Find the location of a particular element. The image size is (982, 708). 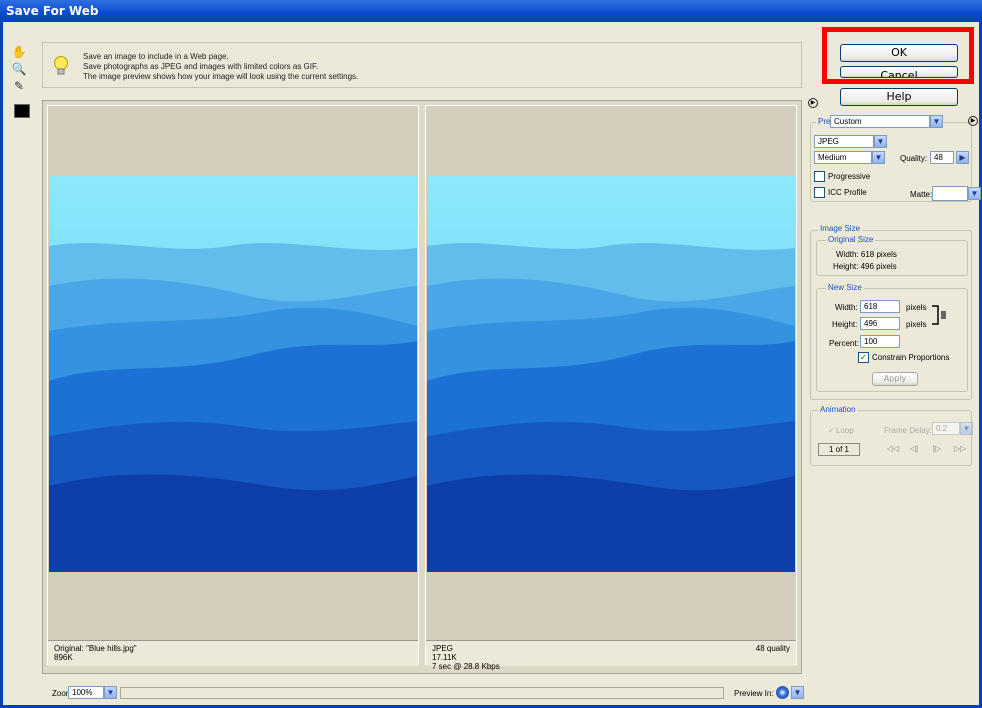

height-unit: pixels is located at coordinates (916, 324).